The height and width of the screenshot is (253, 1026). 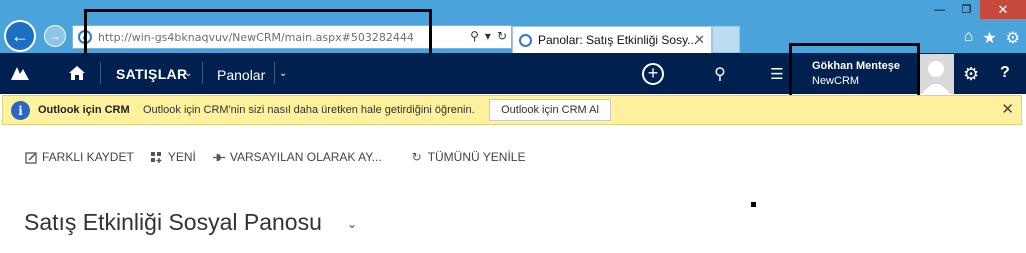 I want to click on ie-favicon-icon: e, so click(x=85, y=37).